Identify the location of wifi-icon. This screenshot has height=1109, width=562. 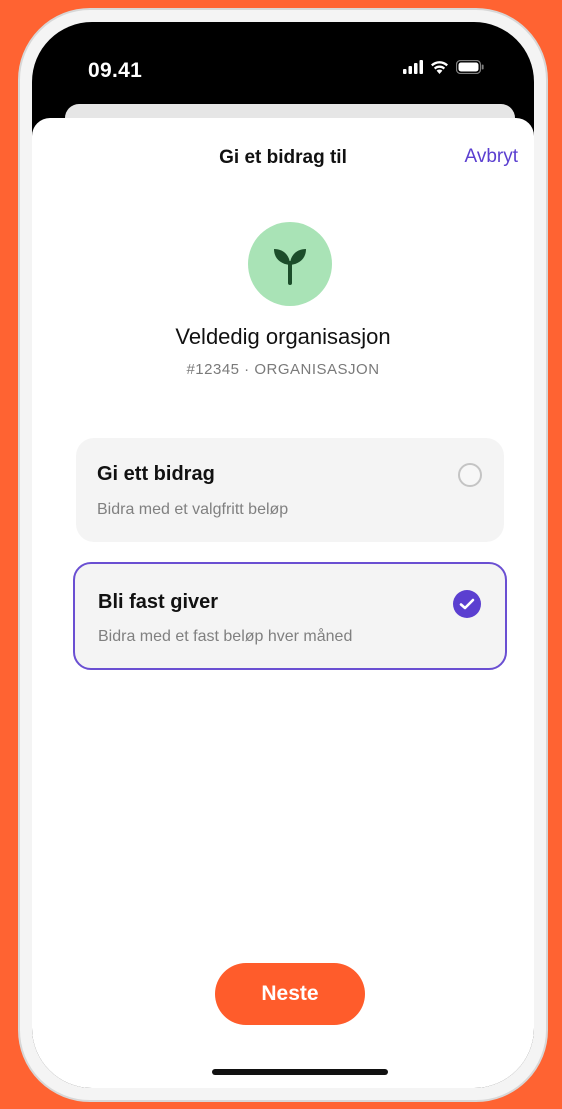
(439, 67).